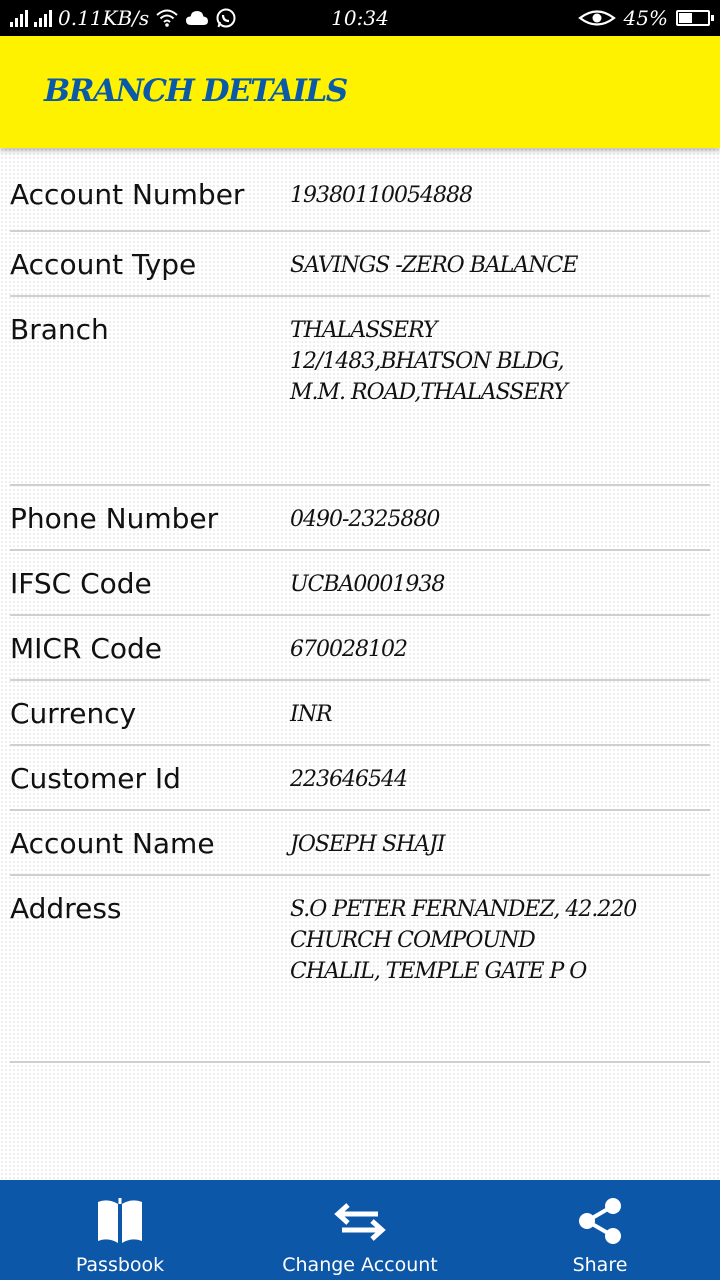 The image size is (720, 1280). Describe the element at coordinates (349, 649) in the screenshot. I see `detail-value: 670028102` at that location.